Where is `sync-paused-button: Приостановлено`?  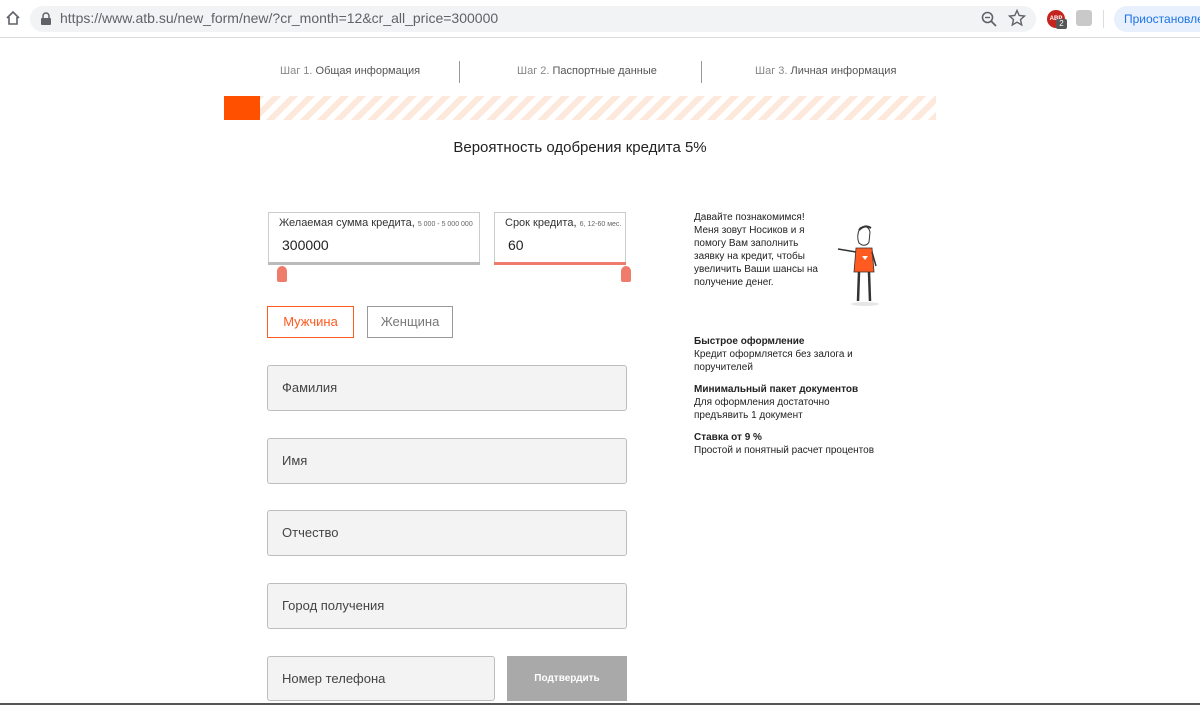
sync-paused-button: Приостановлено is located at coordinates (1157, 19).